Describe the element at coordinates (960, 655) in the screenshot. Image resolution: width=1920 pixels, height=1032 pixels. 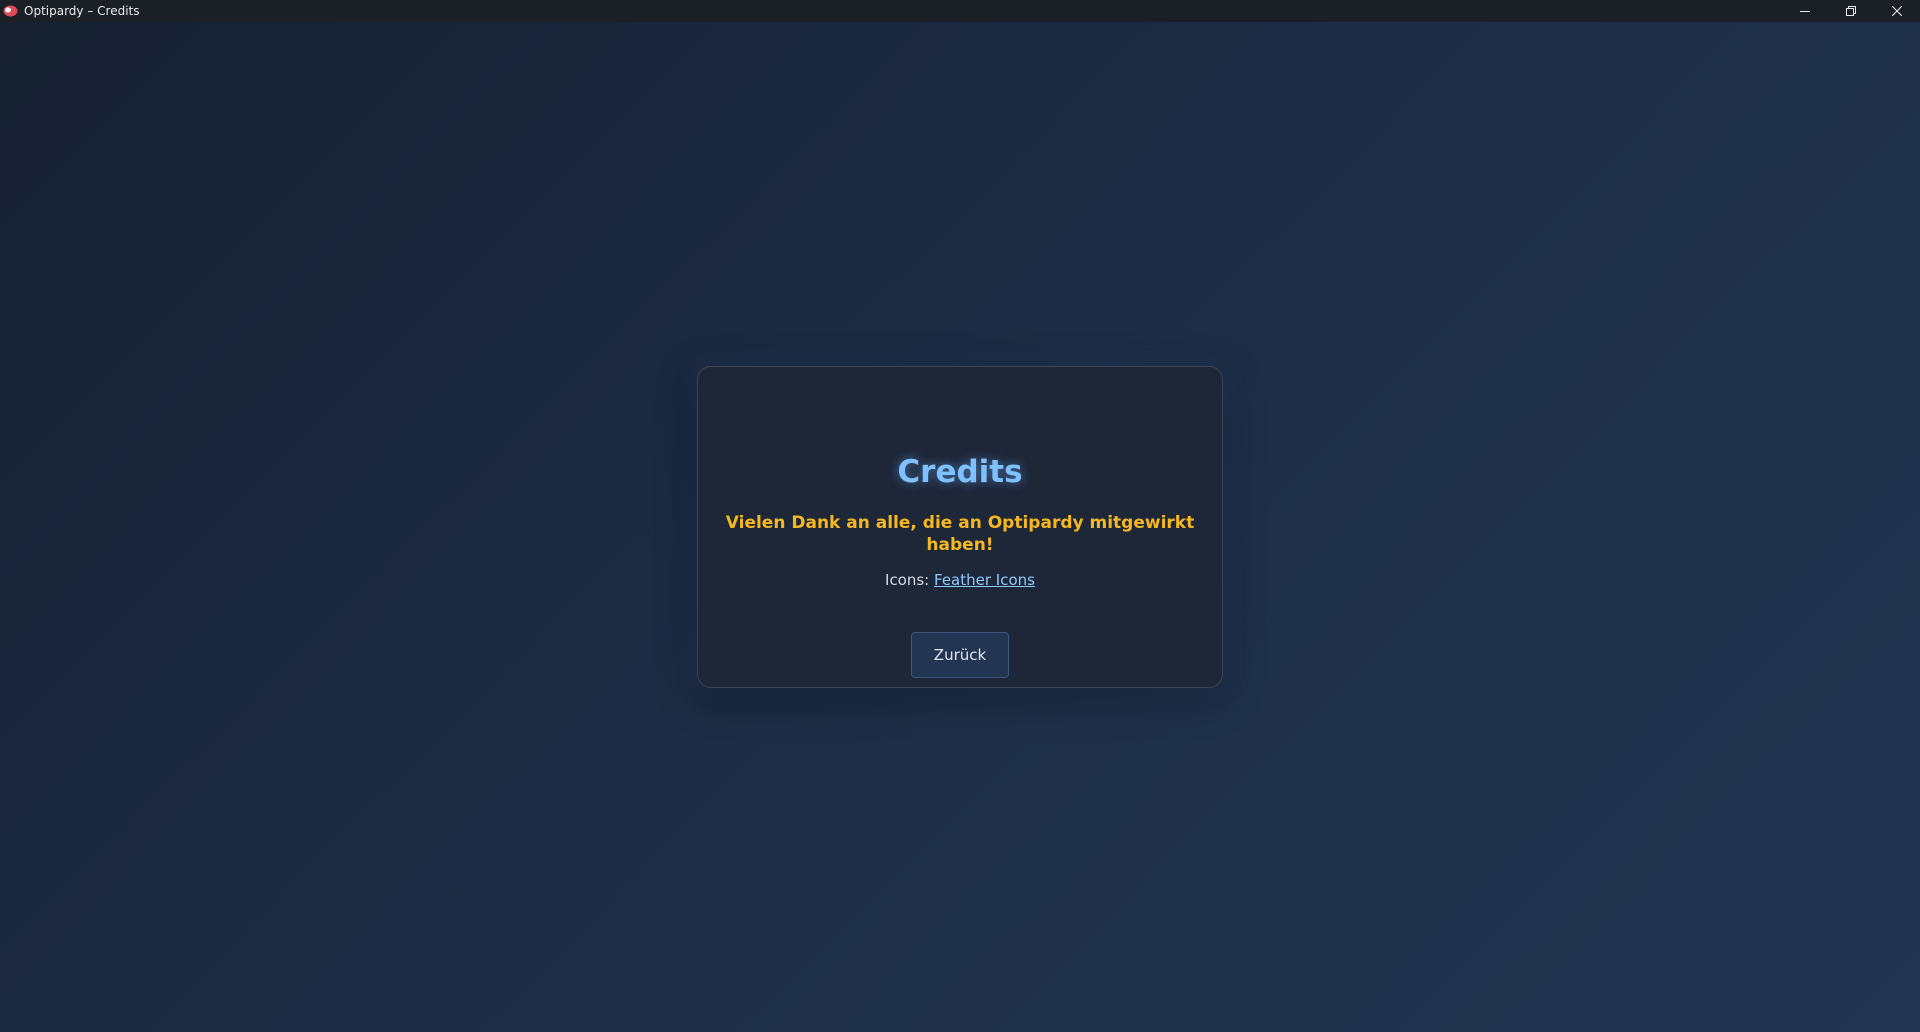
I see `back-button: Zurück` at that location.